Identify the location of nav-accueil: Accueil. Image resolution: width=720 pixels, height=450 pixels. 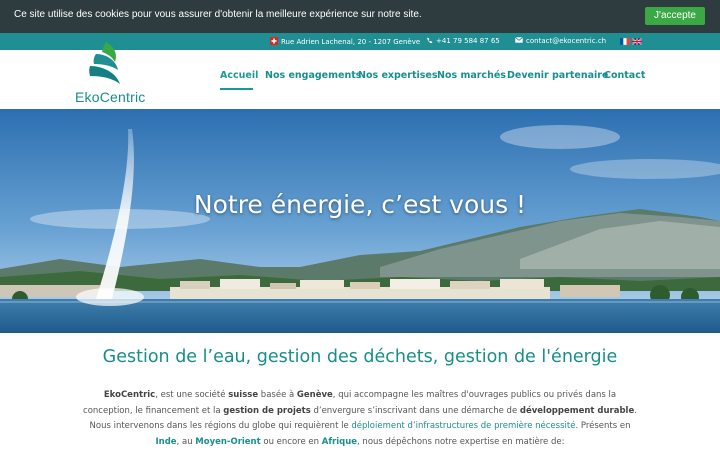
(239, 75).